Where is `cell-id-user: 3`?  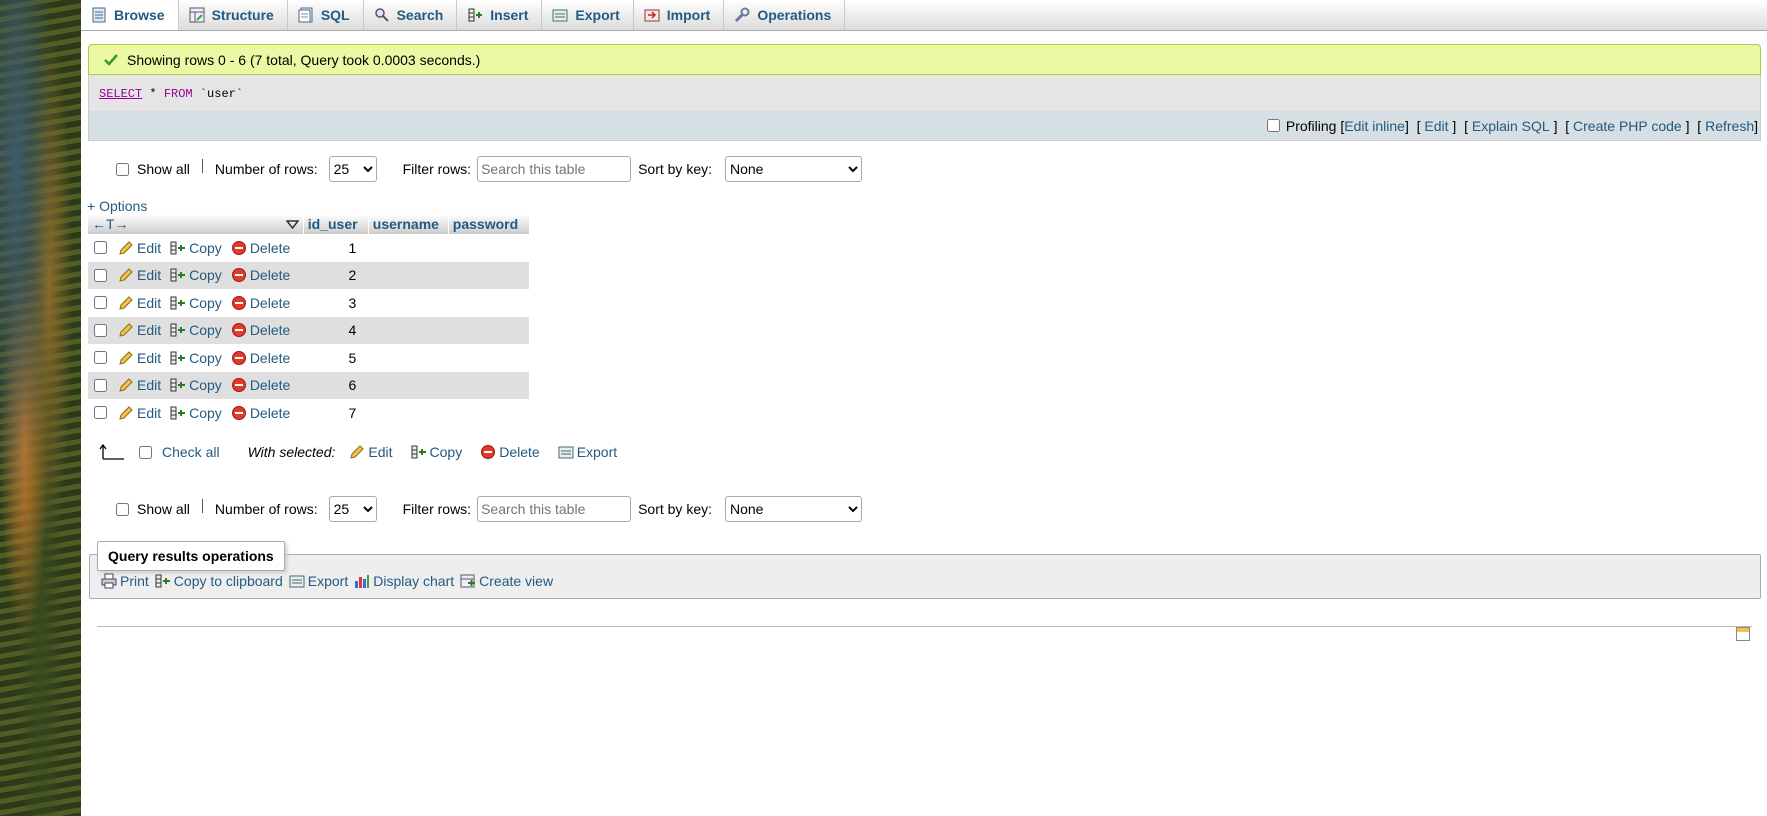 cell-id-user: 3 is located at coordinates (335, 303).